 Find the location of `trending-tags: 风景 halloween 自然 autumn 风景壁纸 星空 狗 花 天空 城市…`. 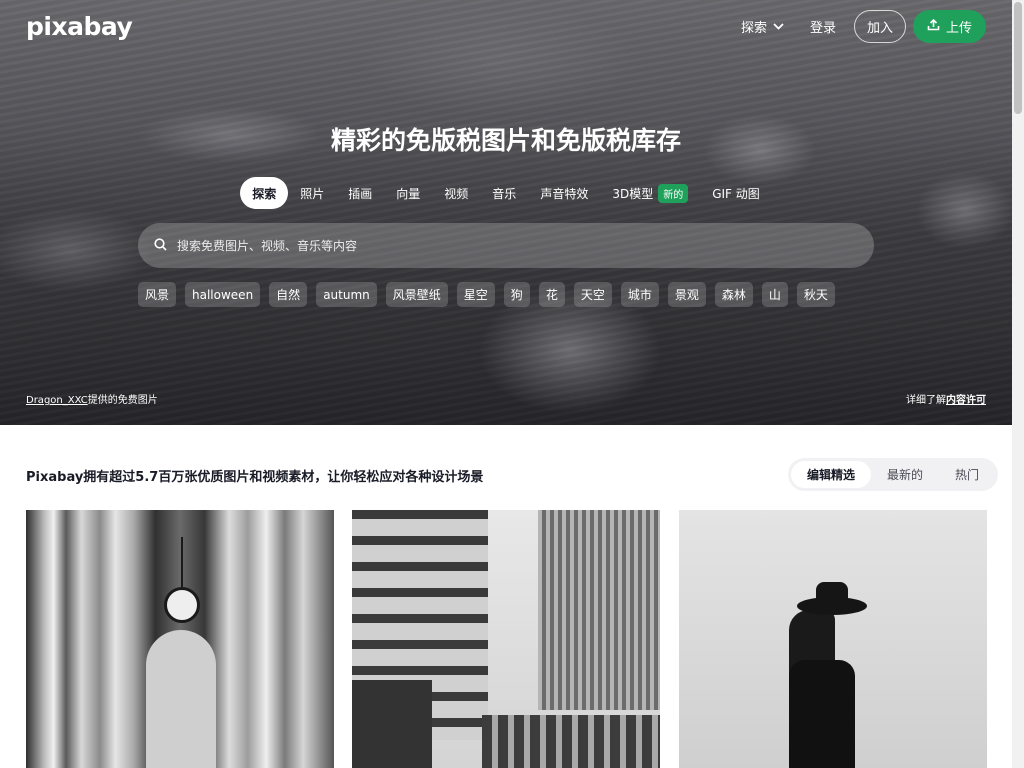

trending-tags: 风景 halloween 自然 autumn 风景壁纸 星空 狗 花 天空 城市… is located at coordinates (486, 294).